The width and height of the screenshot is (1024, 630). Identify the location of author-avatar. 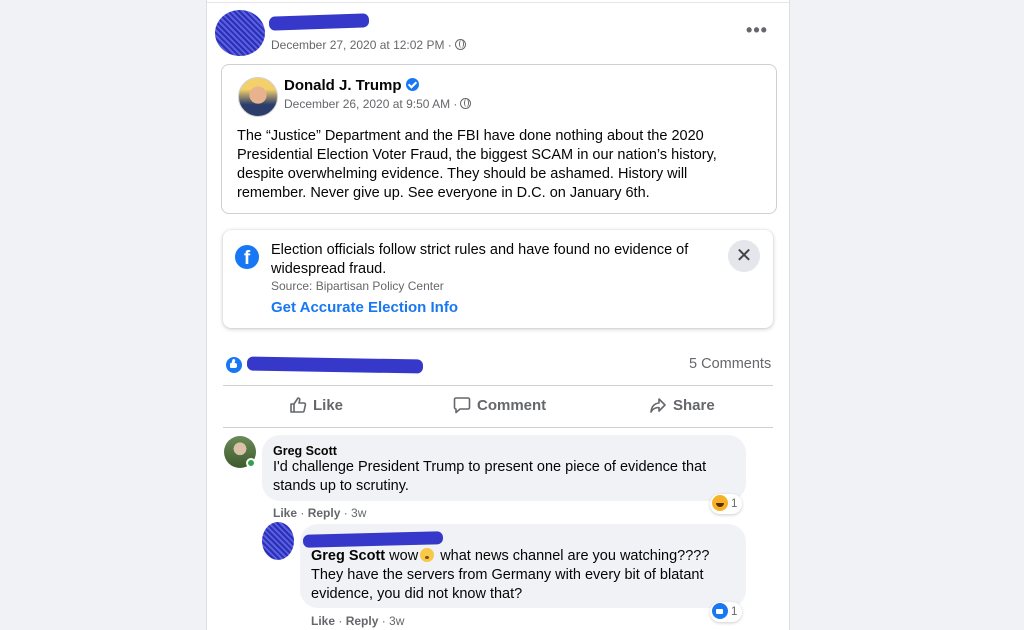
(258, 97).